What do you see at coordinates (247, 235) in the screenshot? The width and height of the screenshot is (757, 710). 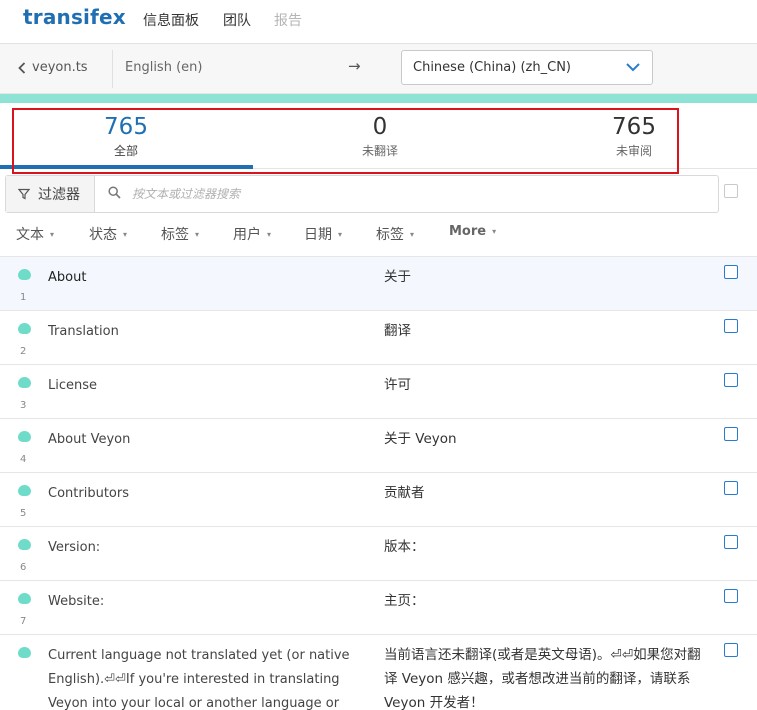 I see `column-label: 用户` at bounding box center [247, 235].